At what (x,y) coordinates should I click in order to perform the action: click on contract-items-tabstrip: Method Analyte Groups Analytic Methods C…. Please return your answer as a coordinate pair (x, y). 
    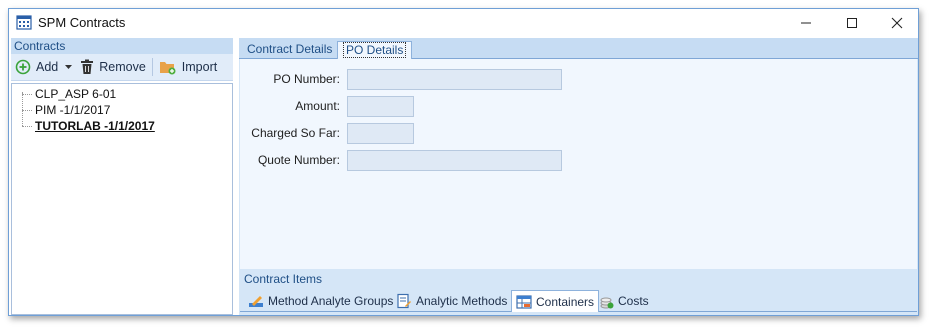
    Looking at the image, I should click on (578, 300).